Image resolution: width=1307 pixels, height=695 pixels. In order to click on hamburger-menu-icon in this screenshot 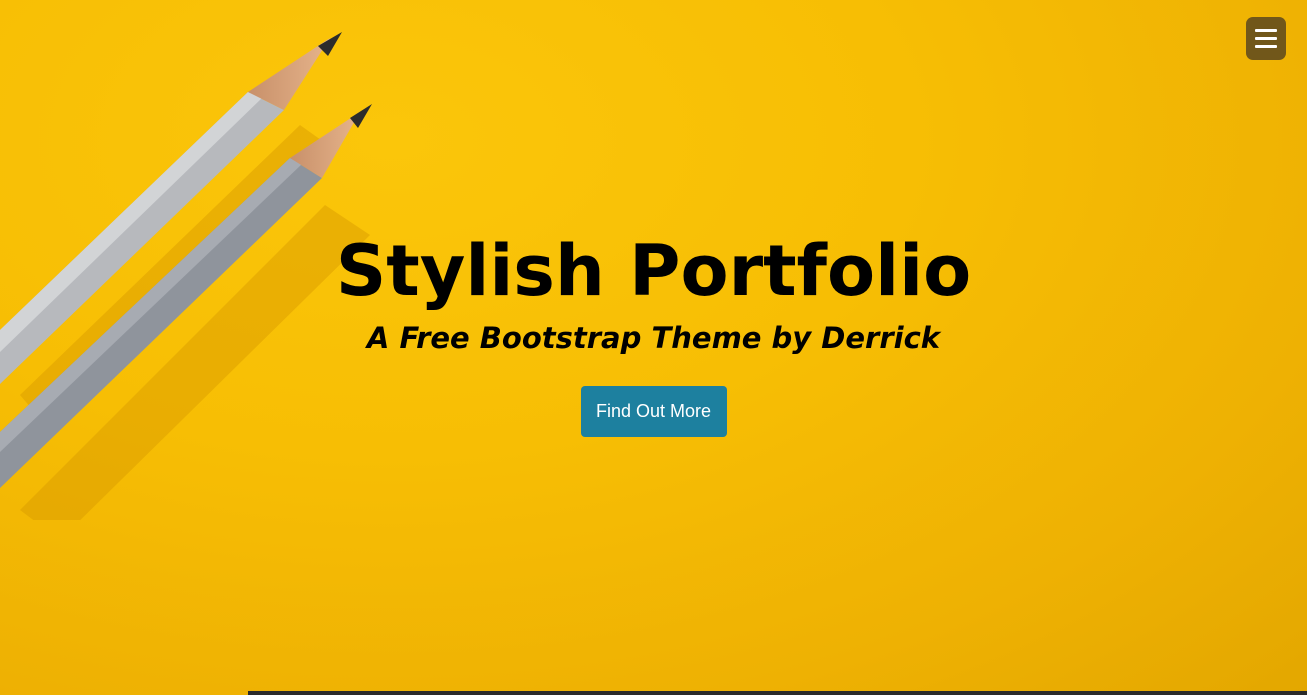, I will do `click(1266, 30)`.